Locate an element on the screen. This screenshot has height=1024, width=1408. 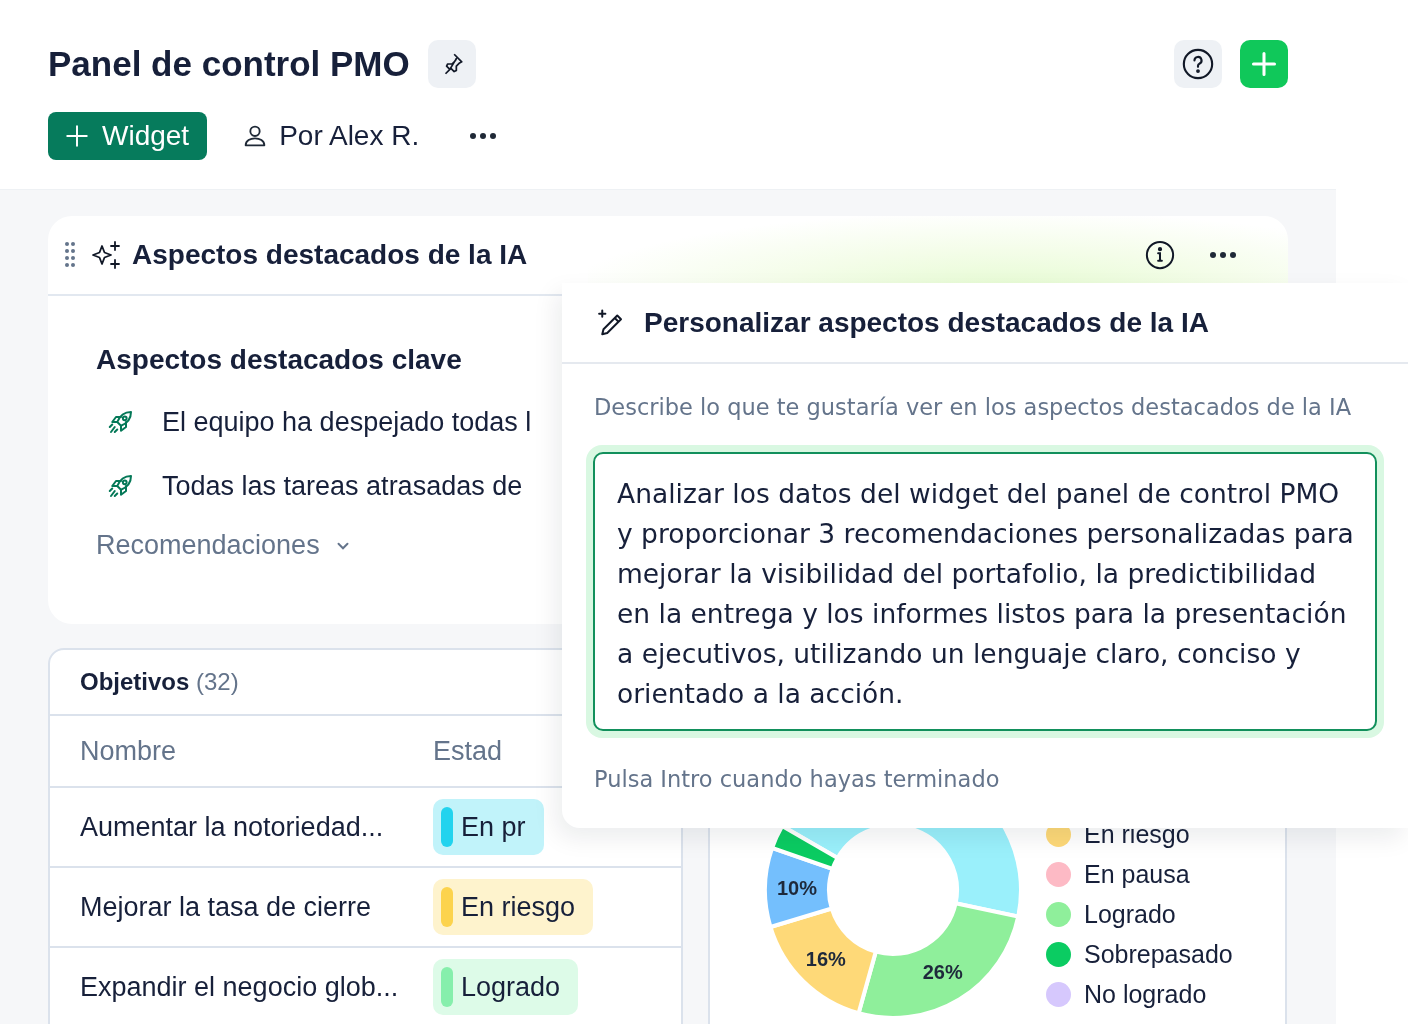
pin-button is located at coordinates (451, 64).